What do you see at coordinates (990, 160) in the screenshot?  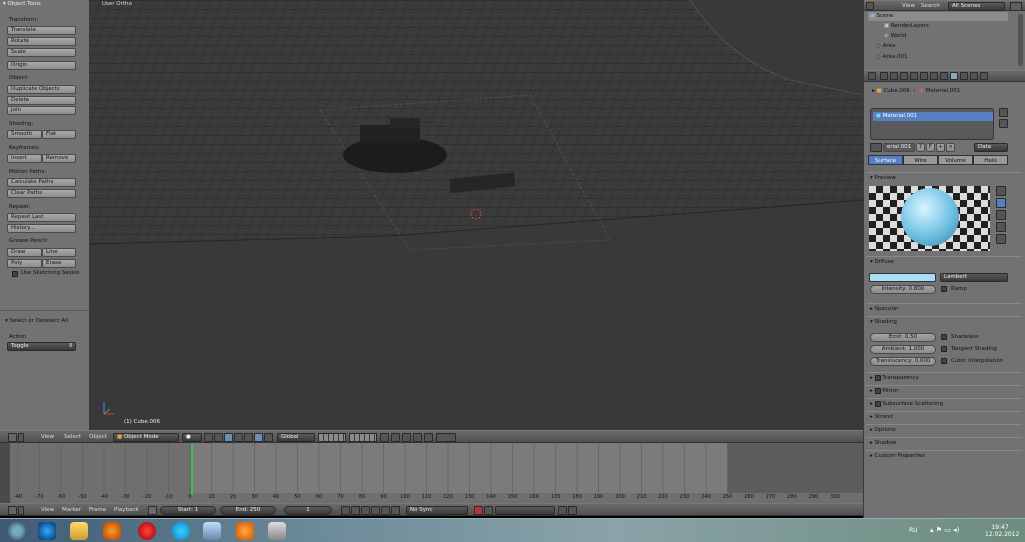 I see `tab-halo: Halo` at bounding box center [990, 160].